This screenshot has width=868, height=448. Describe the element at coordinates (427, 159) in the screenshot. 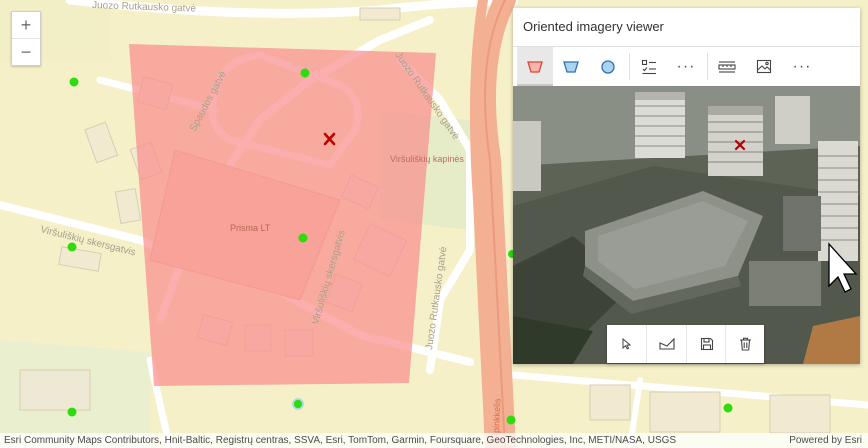

I see `label-cemetery: Viršuliškių kapinės` at that location.